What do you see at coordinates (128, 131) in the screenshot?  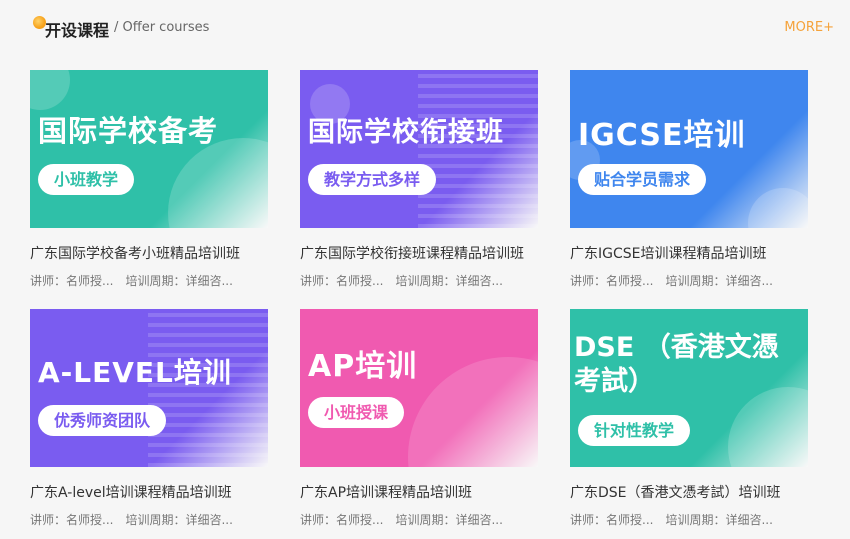 I see `banner-title: 国际学校备考` at bounding box center [128, 131].